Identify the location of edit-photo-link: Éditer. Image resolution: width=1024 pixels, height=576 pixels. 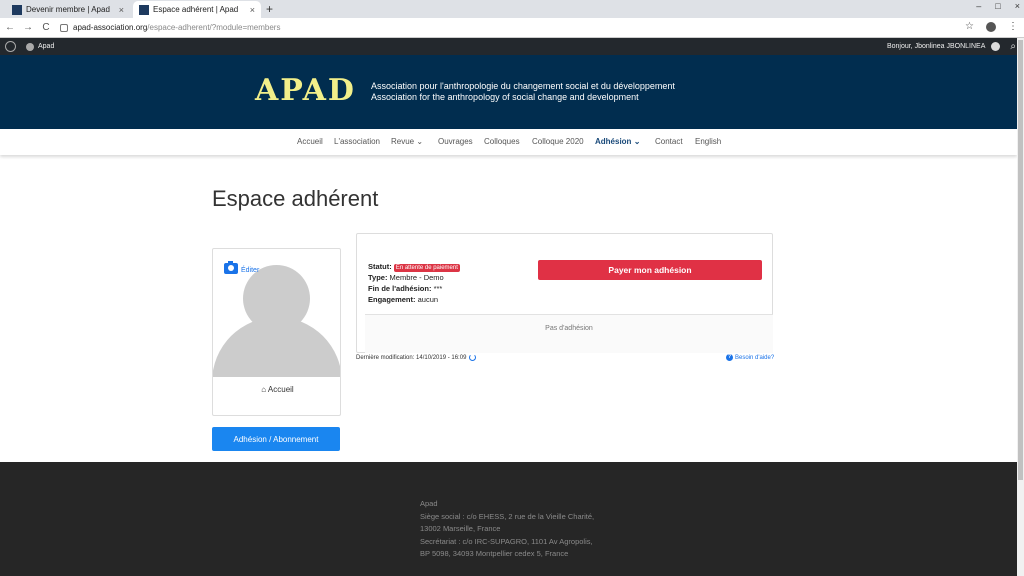
(242, 267).